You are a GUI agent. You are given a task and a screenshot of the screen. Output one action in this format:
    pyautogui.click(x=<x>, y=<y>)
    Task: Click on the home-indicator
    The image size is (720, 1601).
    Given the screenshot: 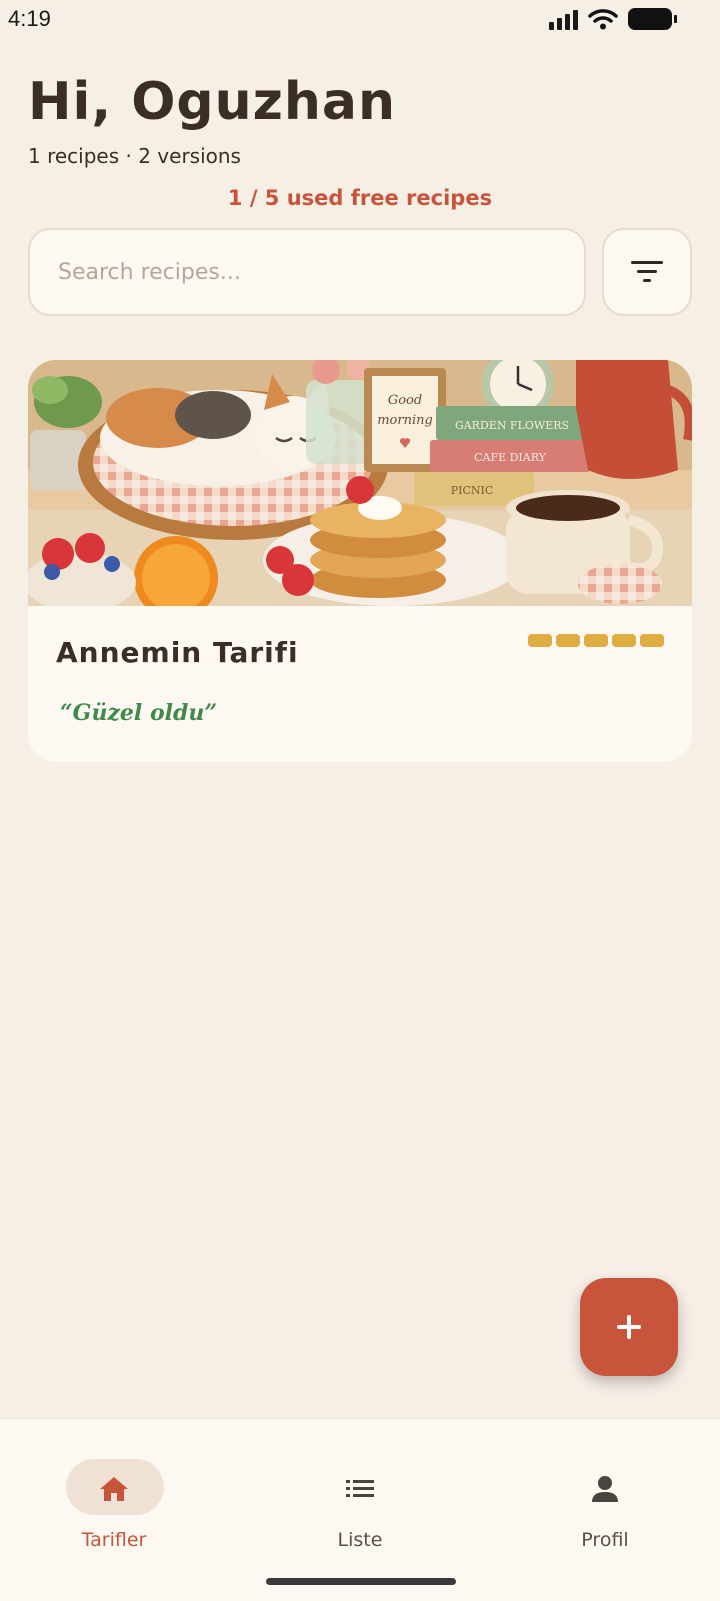 What is the action you would take?
    pyautogui.click(x=361, y=1581)
    